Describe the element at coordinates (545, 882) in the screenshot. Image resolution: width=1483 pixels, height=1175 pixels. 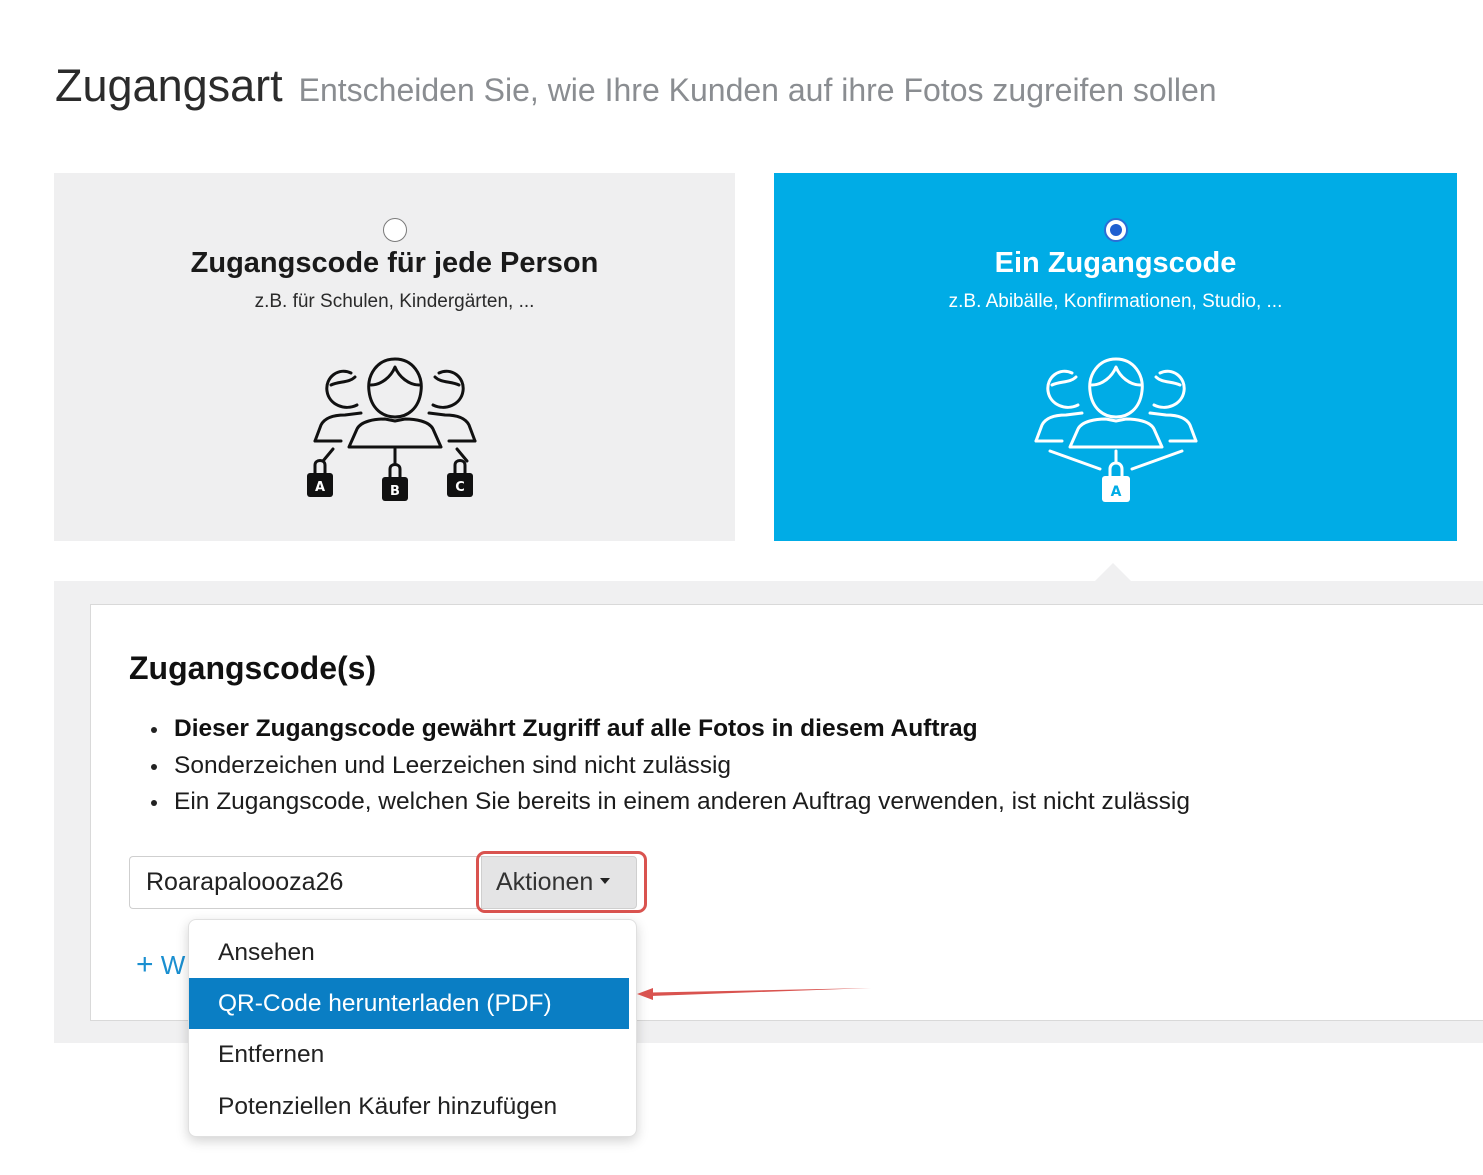
I see `actions-label: Aktionen` at that location.